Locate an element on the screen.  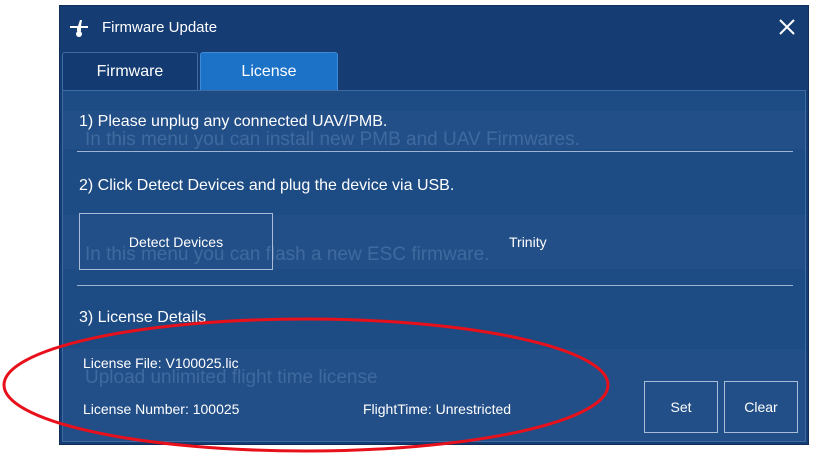
detect-devices-button: Detect Devices is located at coordinates (176, 241).